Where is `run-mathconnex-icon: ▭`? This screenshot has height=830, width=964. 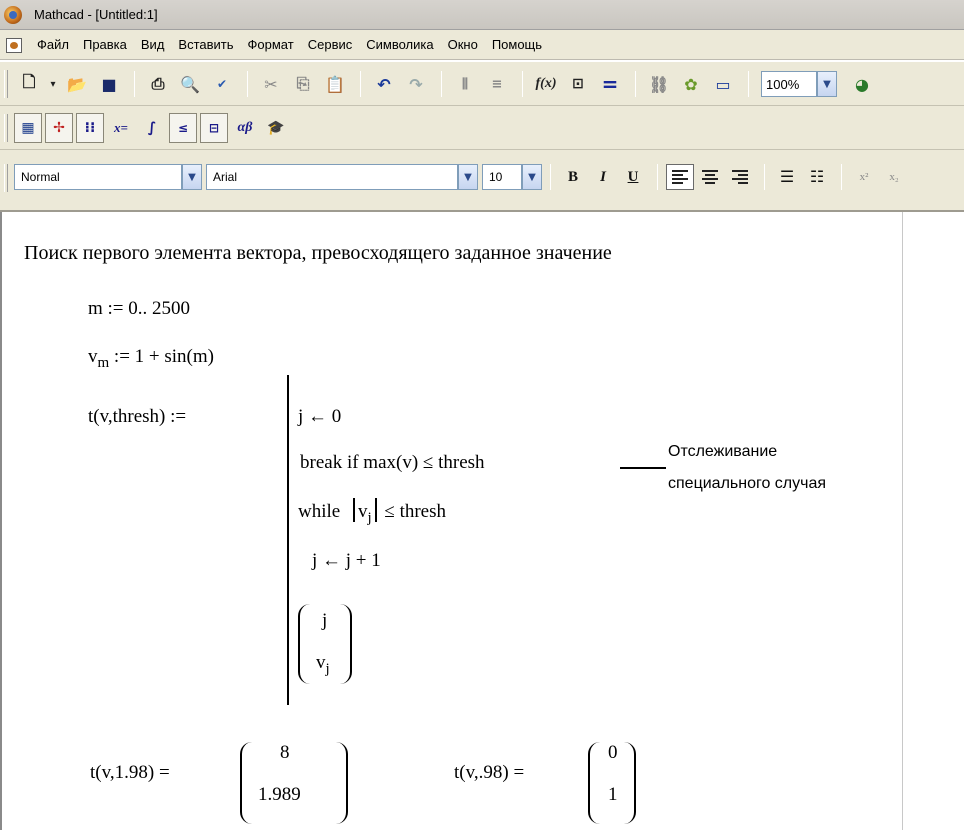 run-mathconnex-icon: ▭ is located at coordinates (723, 84).